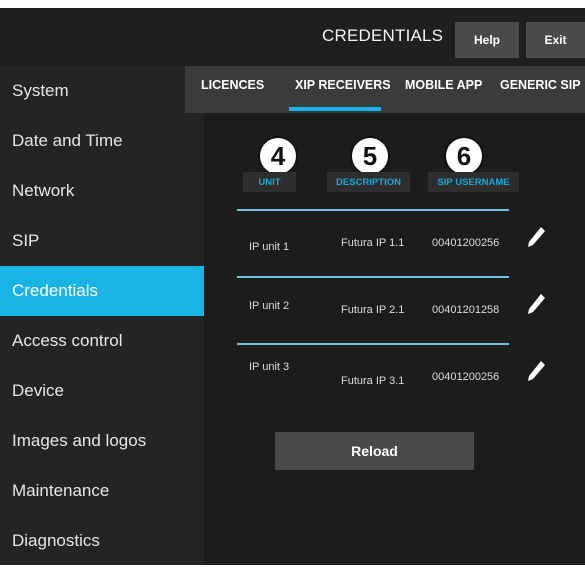  I want to click on column-header-description: DESCRIPTION, so click(368, 182).